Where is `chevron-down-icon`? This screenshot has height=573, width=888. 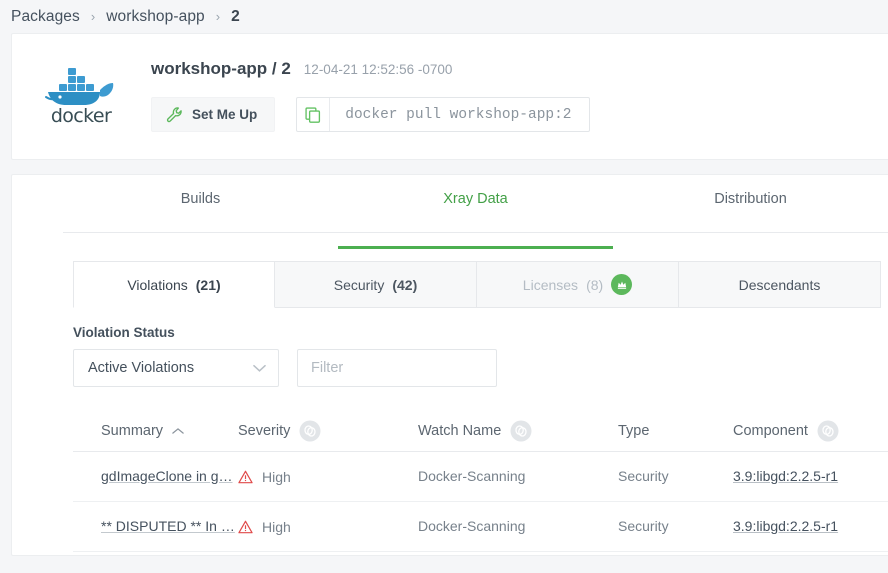
chevron-down-icon is located at coordinates (259, 368).